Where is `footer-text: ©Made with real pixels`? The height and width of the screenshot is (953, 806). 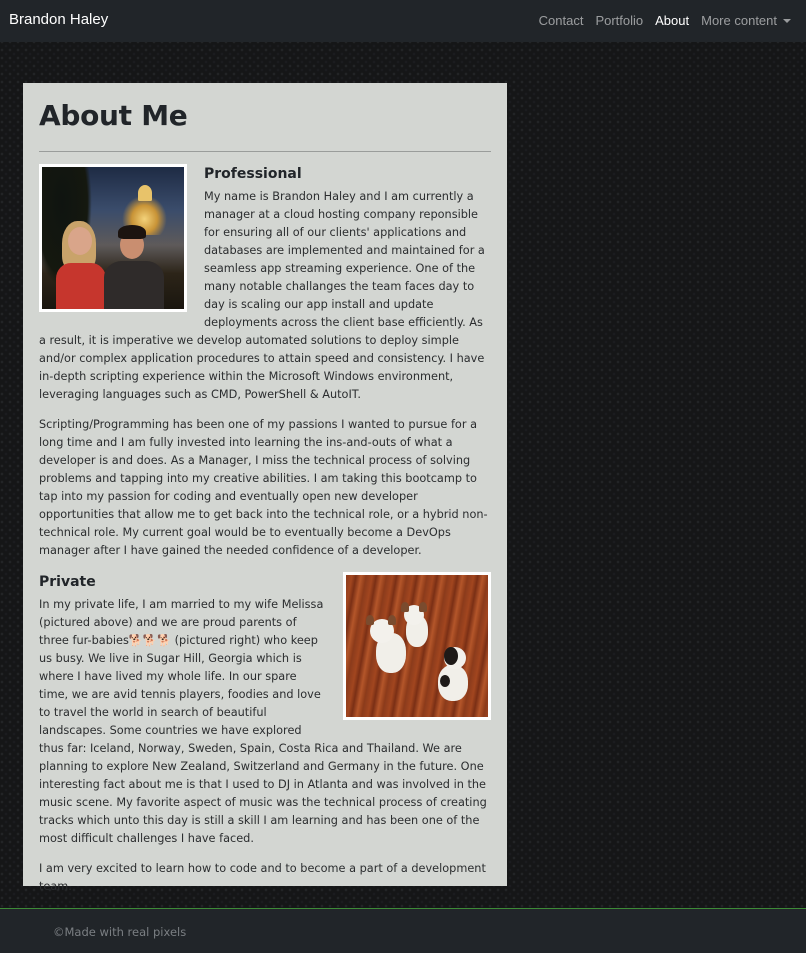
footer-text: ©Made with real pixels is located at coordinates (120, 932).